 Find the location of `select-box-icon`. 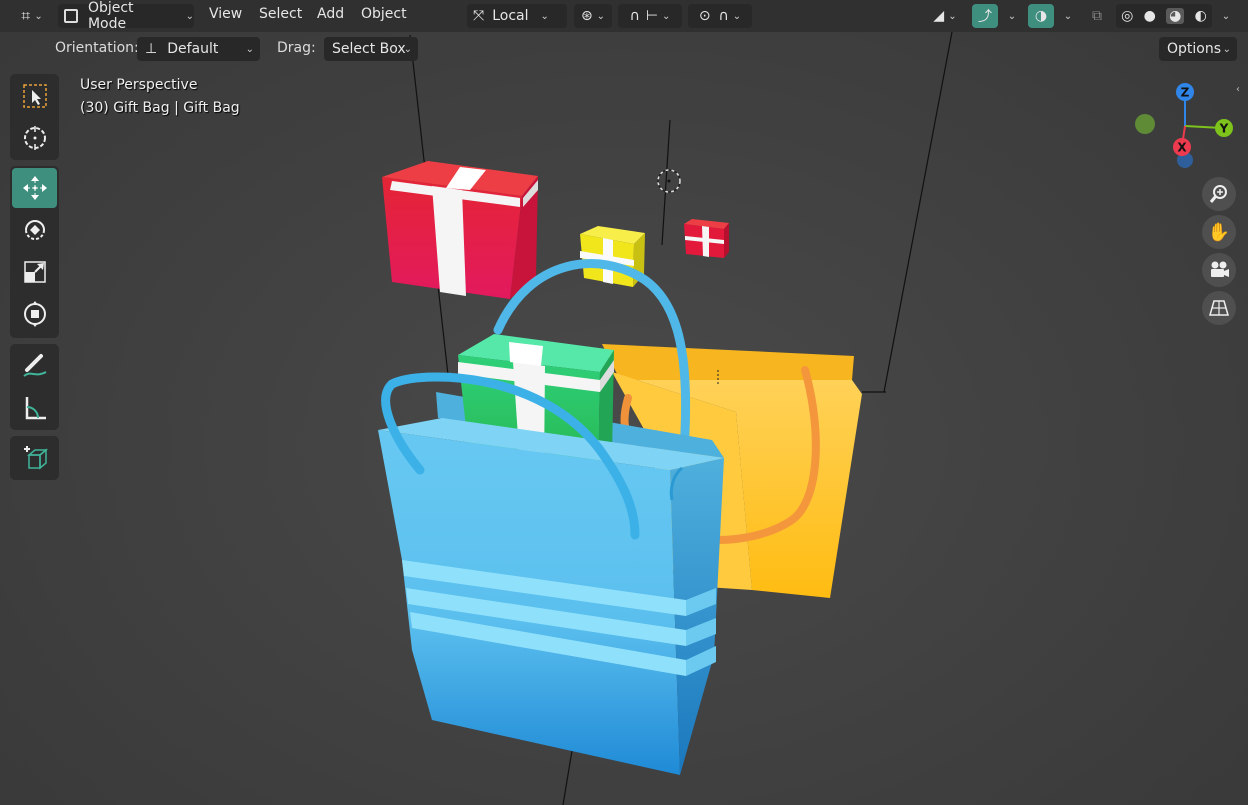

select-box-icon is located at coordinates (34, 96).